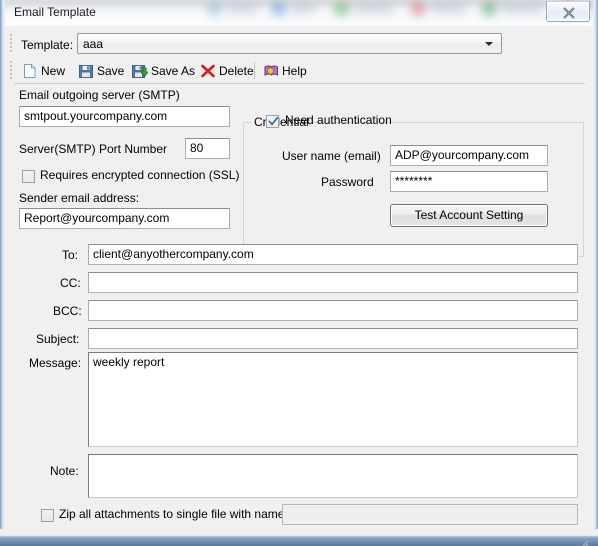 This screenshot has width=598, height=546. Describe the element at coordinates (93, 44) in the screenshot. I see `template-combobox-value: aaa` at that location.